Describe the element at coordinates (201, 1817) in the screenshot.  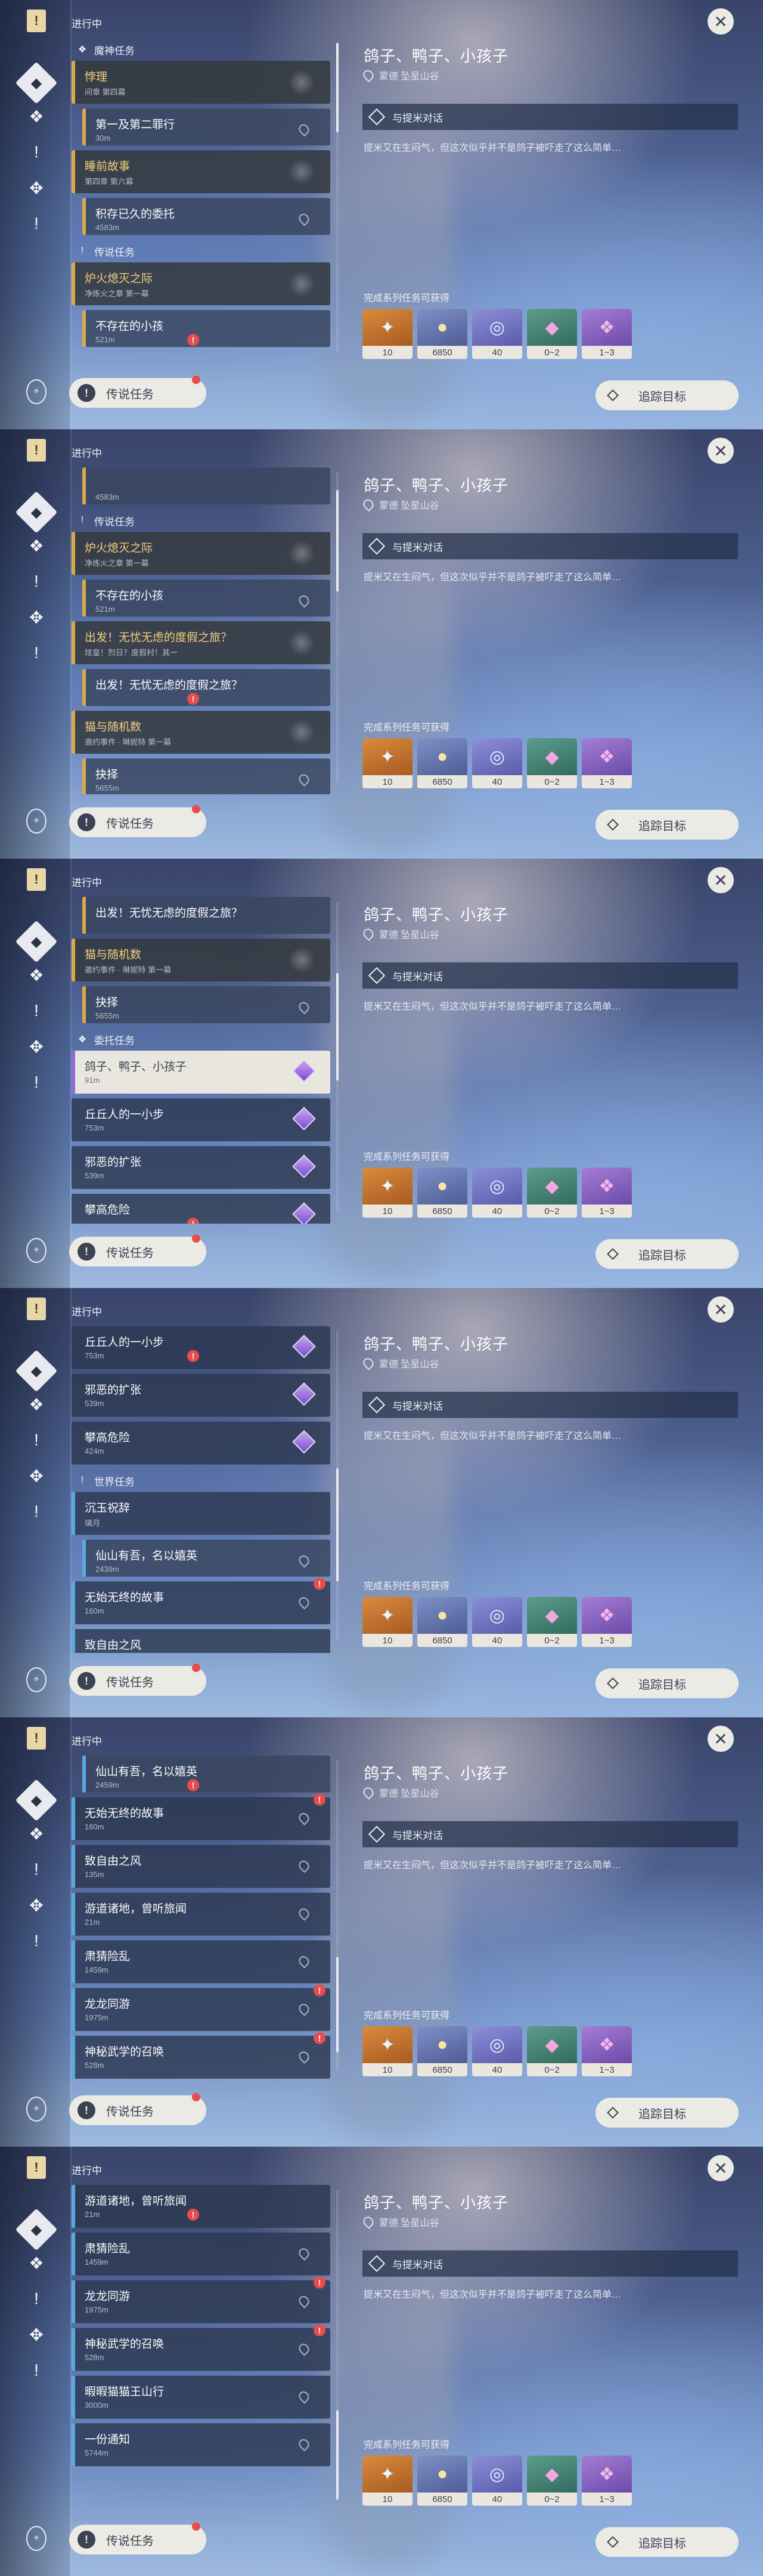
I see `quest-entry: 无始无终的故事 160m!` at that location.